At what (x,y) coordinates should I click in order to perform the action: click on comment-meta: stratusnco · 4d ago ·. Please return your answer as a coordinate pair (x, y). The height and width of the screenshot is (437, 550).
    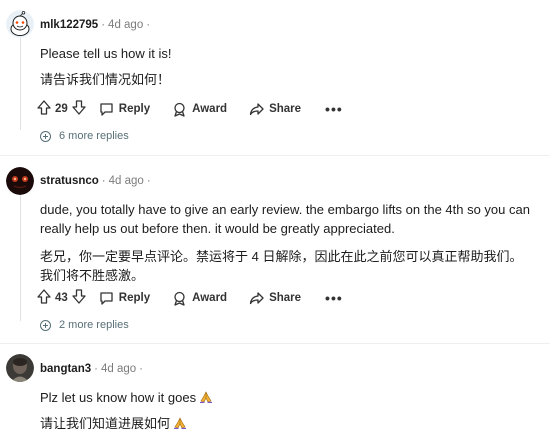
    Looking at the image, I should click on (97, 181).